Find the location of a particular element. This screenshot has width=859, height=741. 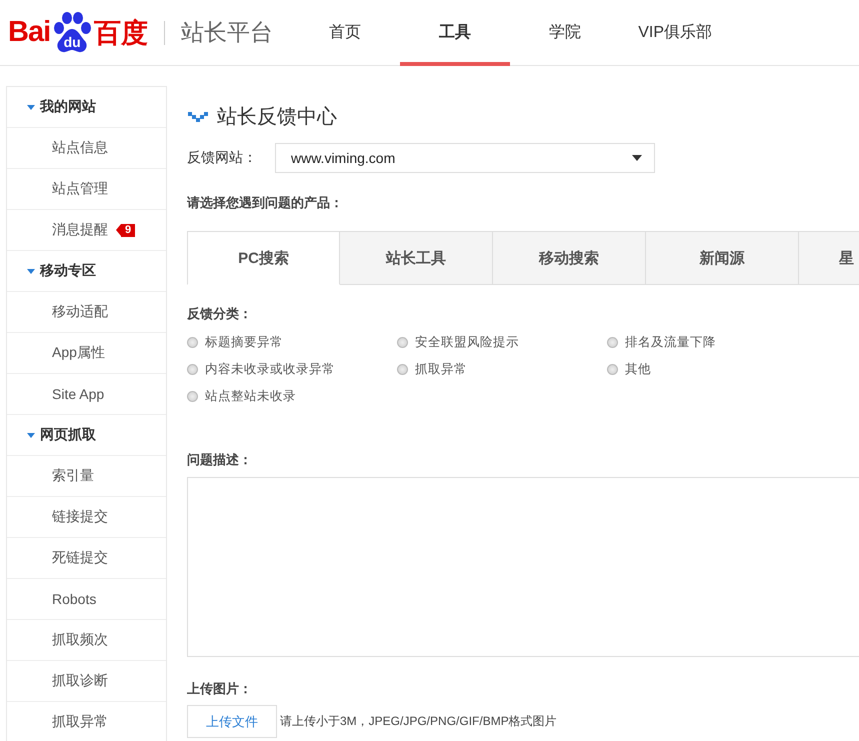

sidebar-item: 抓取频次 is located at coordinates (86, 640).